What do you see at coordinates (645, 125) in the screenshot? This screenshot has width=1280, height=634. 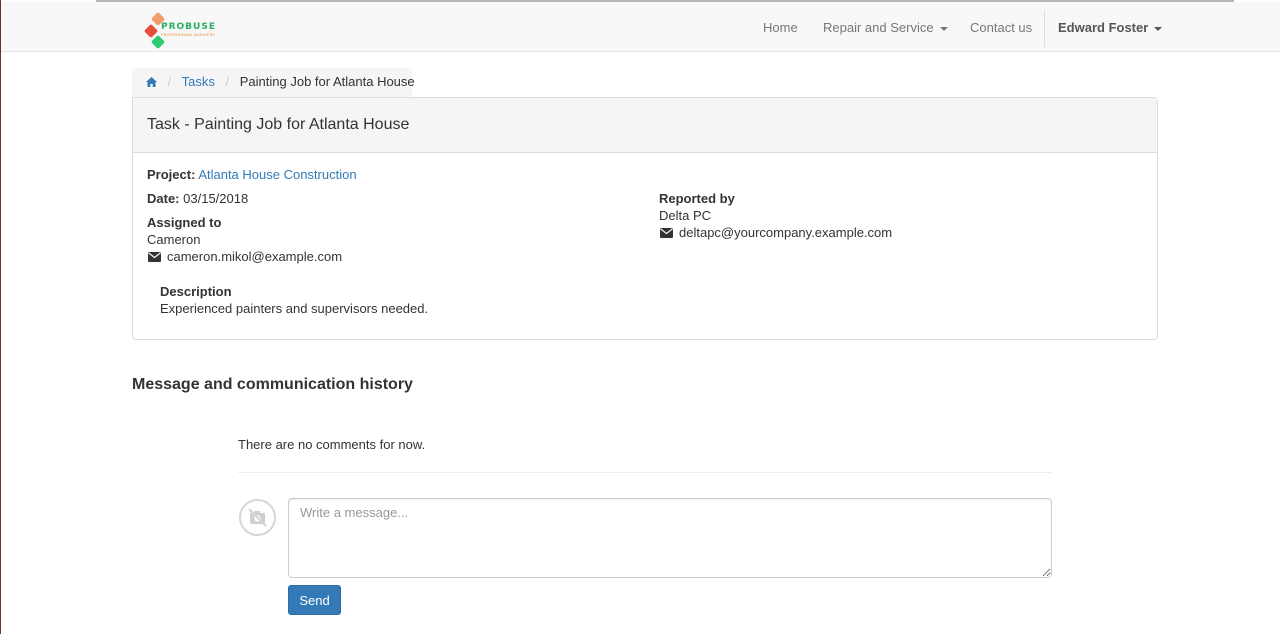 I see `task-title: Task - Painting Job for Atlanta House` at bounding box center [645, 125].